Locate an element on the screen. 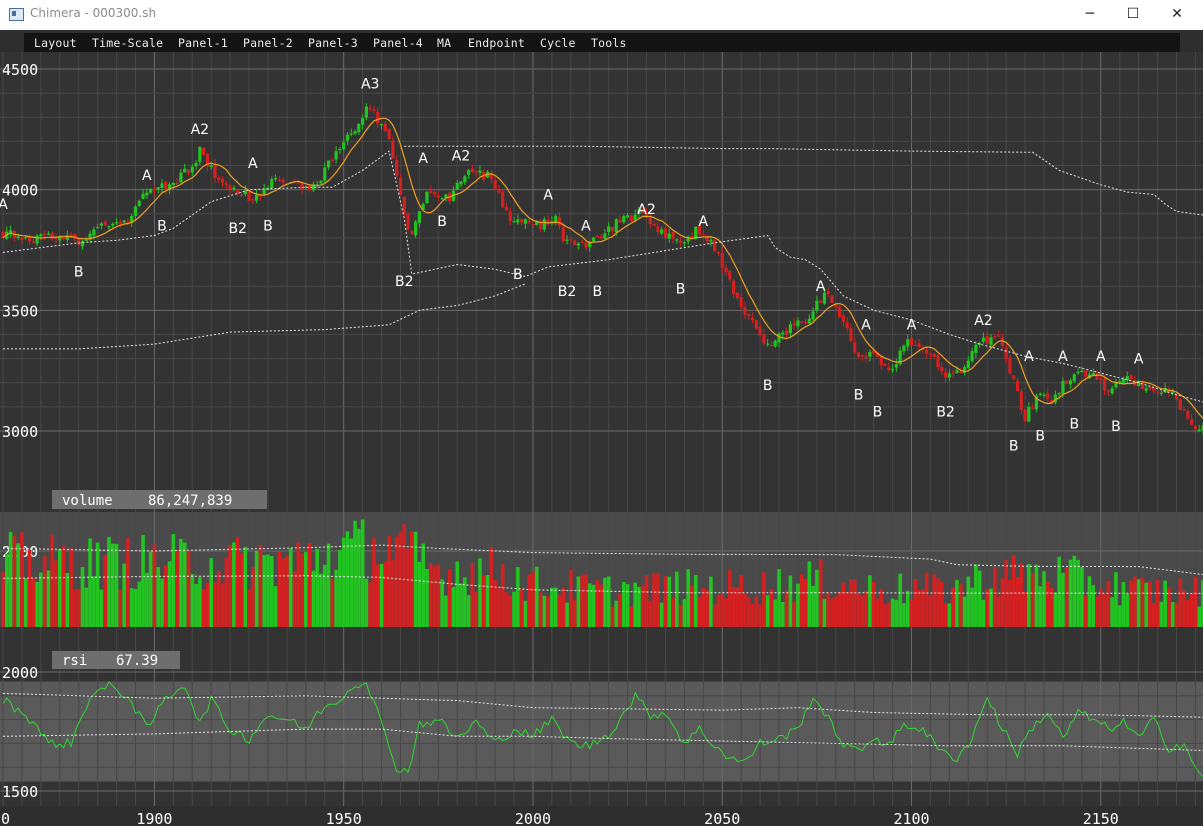 This screenshot has width=1203, height=826. time-axis-tick: 2050 is located at coordinates (722, 818).